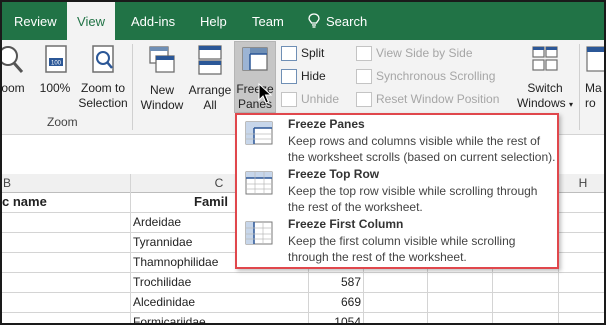 The width and height of the screenshot is (606, 325). Describe the element at coordinates (289, 53) in the screenshot. I see `split-icon` at that location.